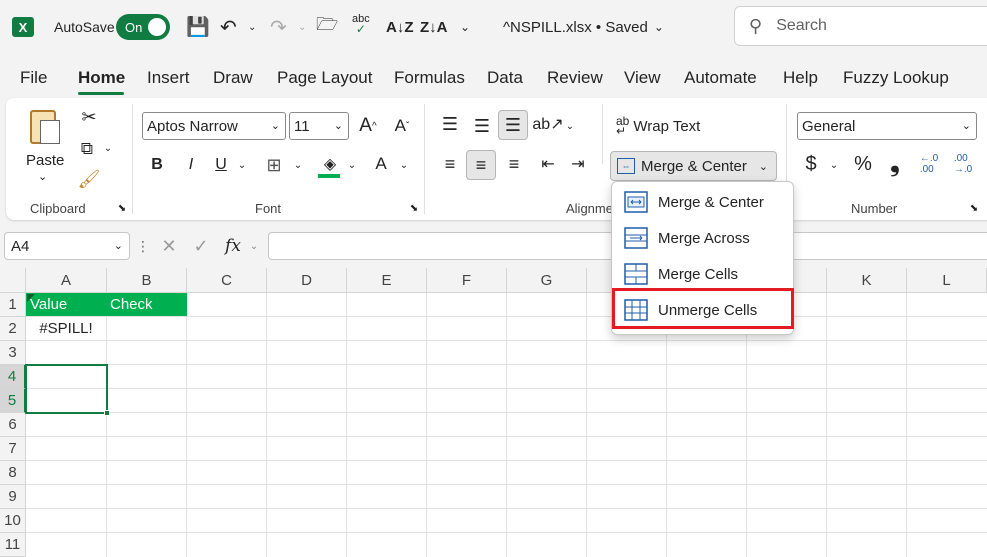 This screenshot has width=987, height=557. What do you see at coordinates (963, 164) in the screenshot?
I see `decrease-decimal-icon: .00 →.0` at bounding box center [963, 164].